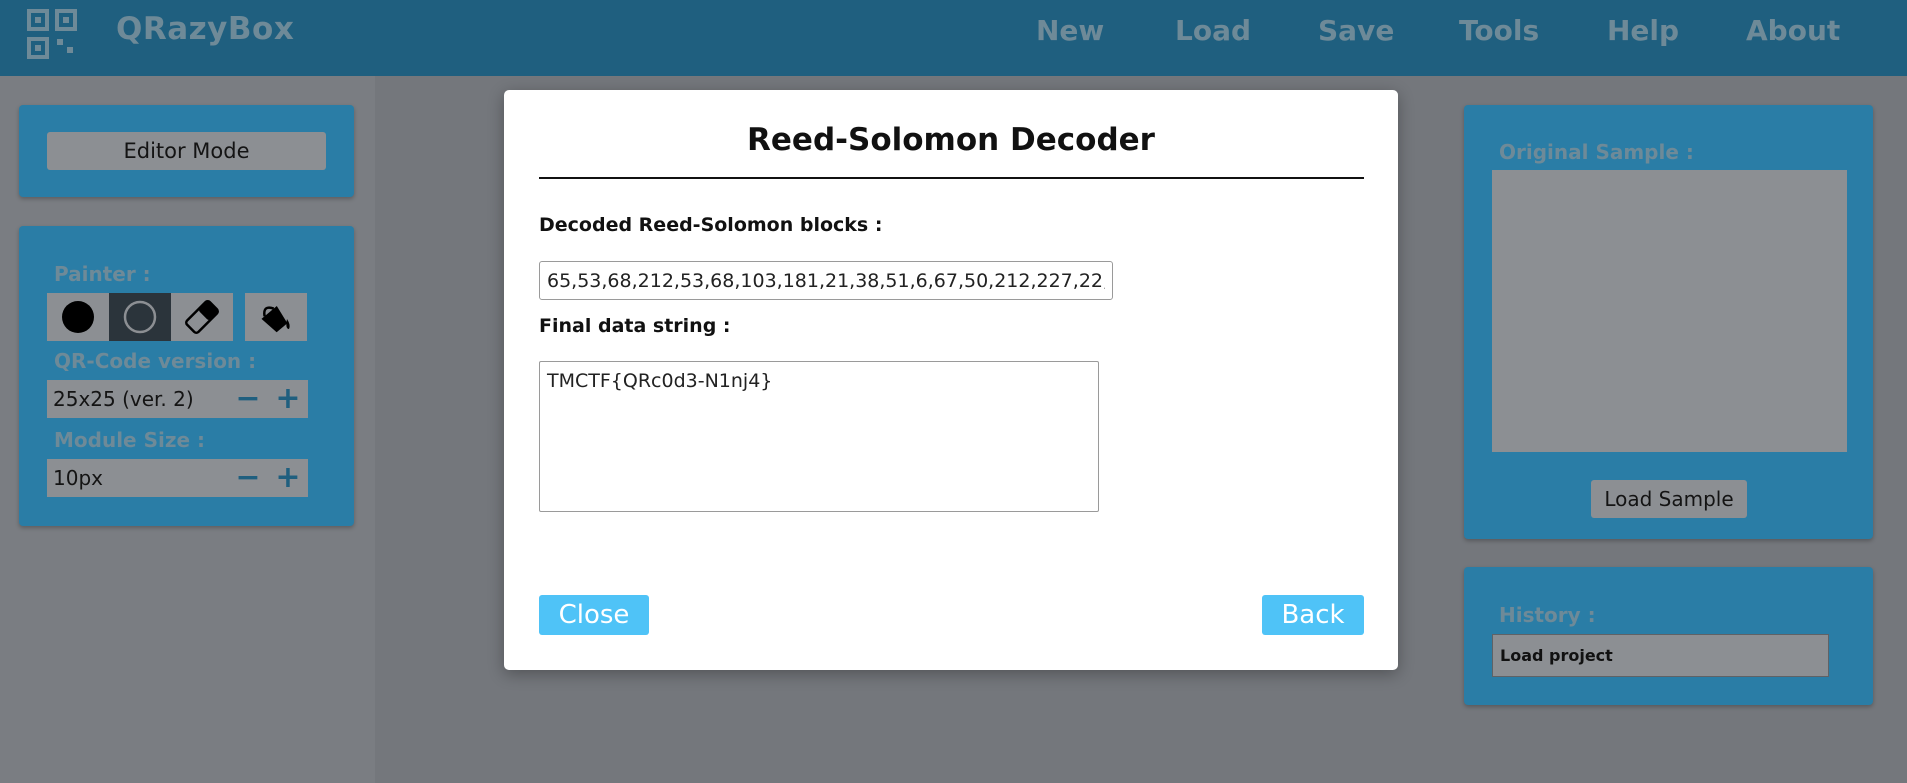 The image size is (1907, 783). Describe the element at coordinates (205, 29) in the screenshot. I see `app-logo-text: QRazyBox` at that location.